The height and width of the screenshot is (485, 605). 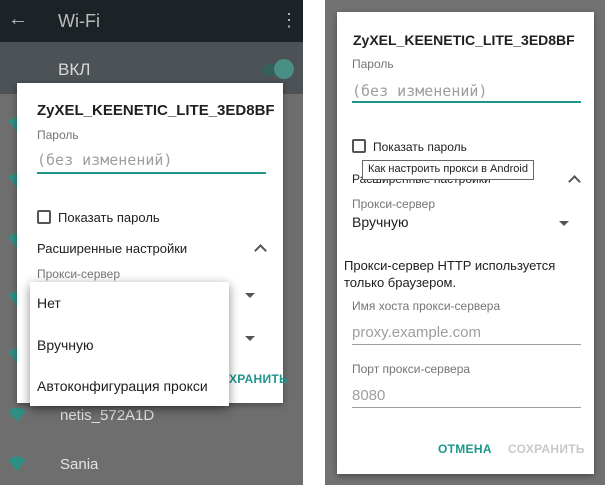 I want to click on more-vert-icon: ⋮, so click(x=289, y=20).